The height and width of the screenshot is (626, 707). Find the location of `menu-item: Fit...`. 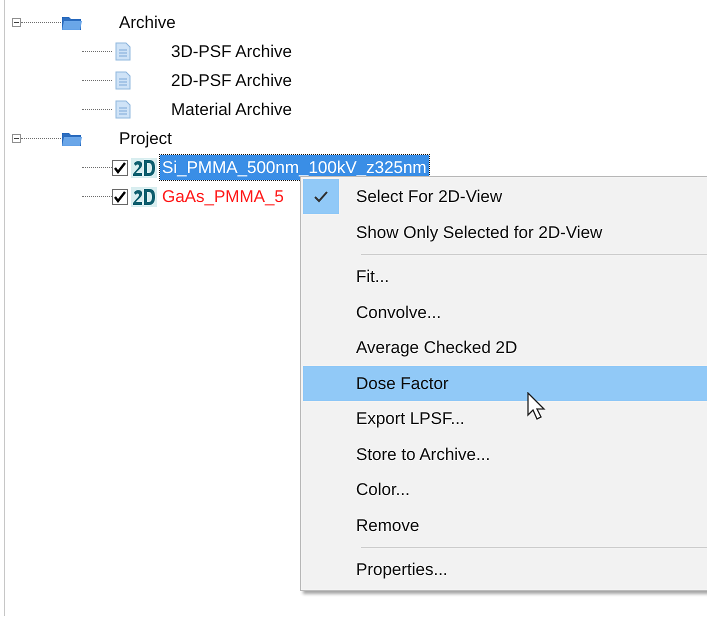

menu-item: Fit... is located at coordinates (505, 276).